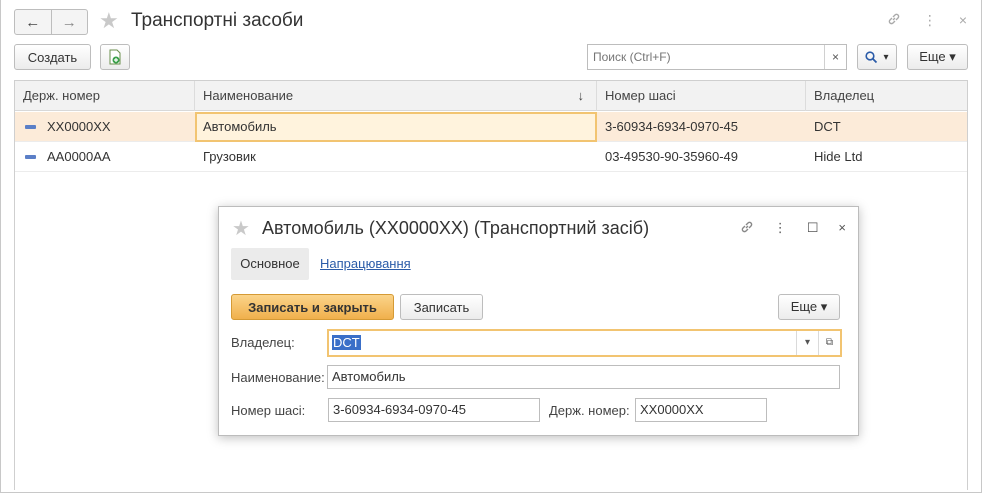 Image resolution: width=982 pixels, height=493 pixels. Describe the element at coordinates (671, 156) in the screenshot. I see `cell-chassis: 03-49530-90-35960-49` at that location.